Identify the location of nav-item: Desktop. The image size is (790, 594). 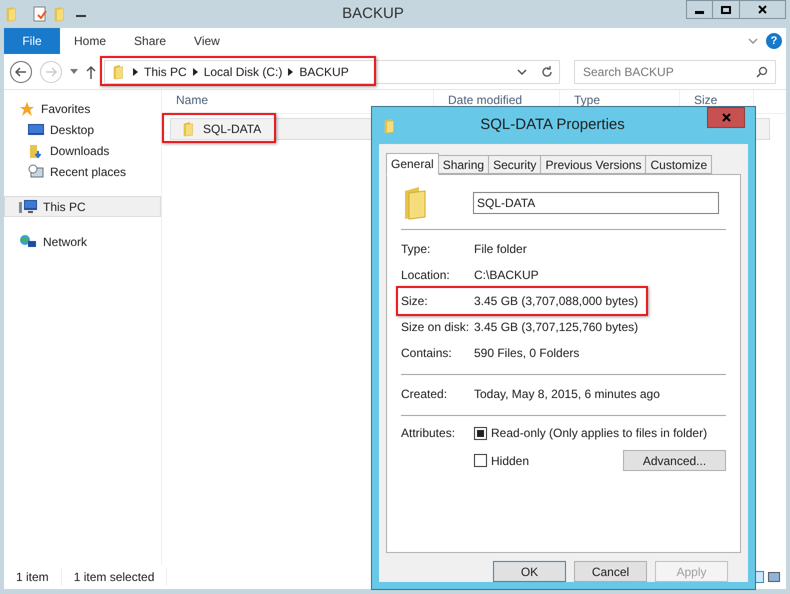
(82, 129).